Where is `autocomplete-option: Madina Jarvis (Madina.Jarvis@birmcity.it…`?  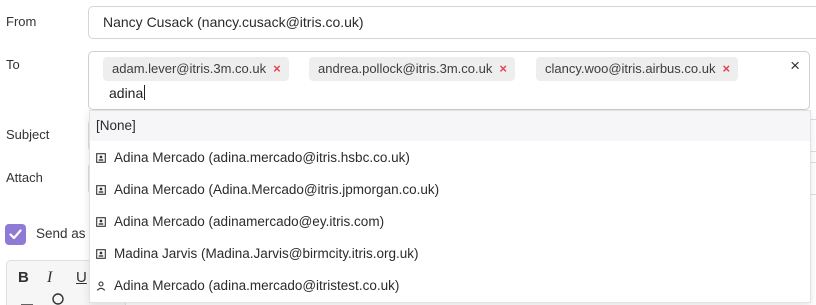
autocomplete-option: Madina Jarvis (Madina.Jarvis@birmcity.it… is located at coordinates (450, 254).